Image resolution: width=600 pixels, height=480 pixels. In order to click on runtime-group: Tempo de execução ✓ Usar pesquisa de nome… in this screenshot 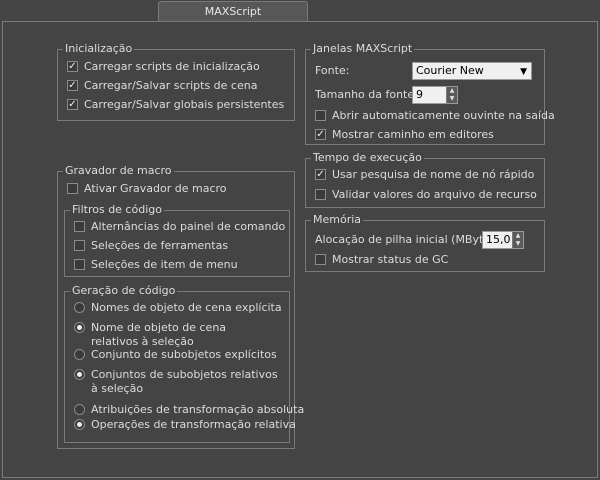, I will do `click(425, 179)`.